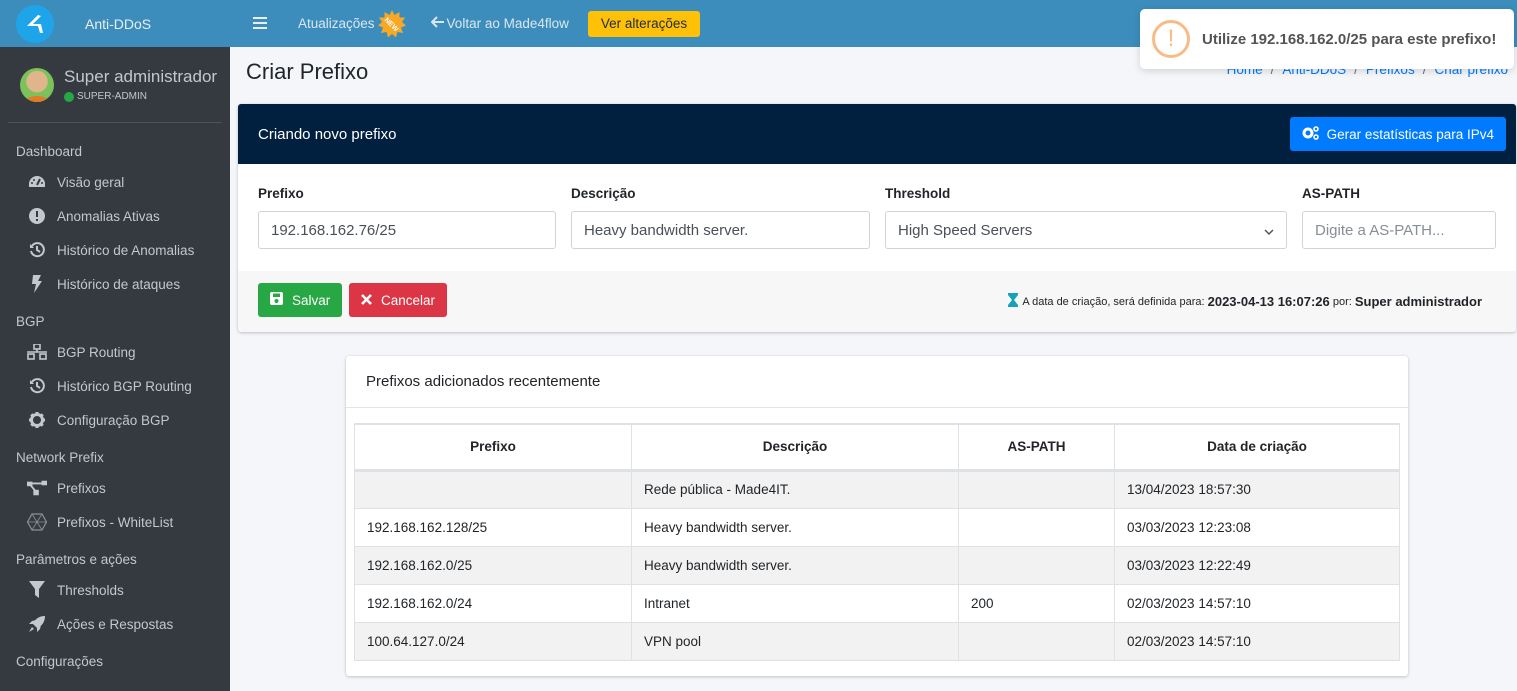 This screenshot has height=691, width=1517. What do you see at coordinates (1257, 527) in the screenshot?
I see `cell-created: 03/03/2023 12:23:08` at bounding box center [1257, 527].